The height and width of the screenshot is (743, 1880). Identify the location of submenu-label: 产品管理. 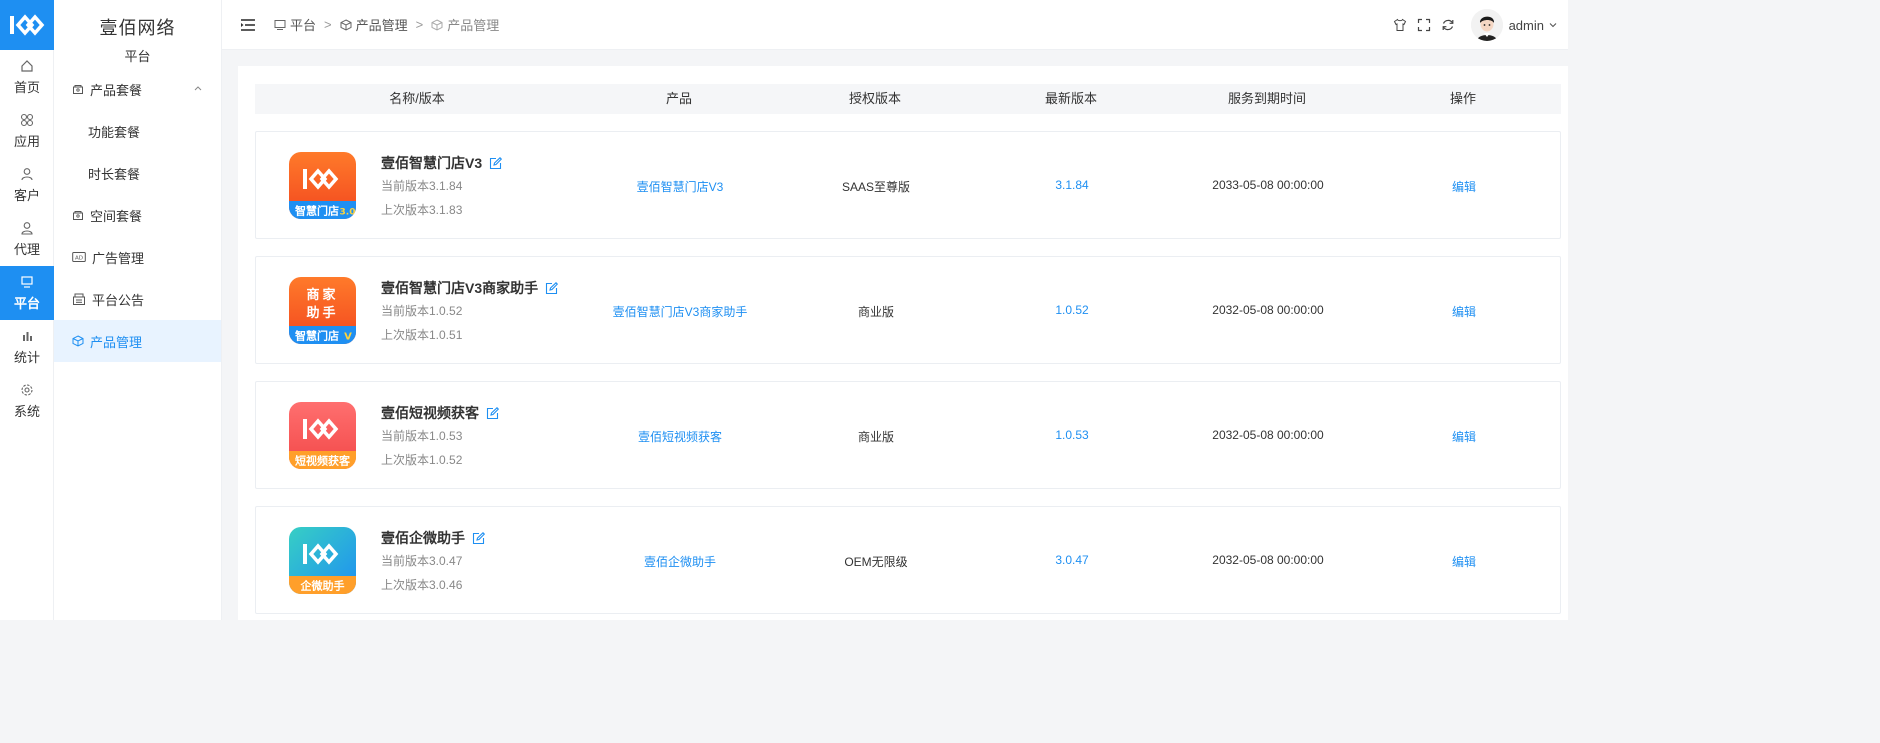
(116, 342).